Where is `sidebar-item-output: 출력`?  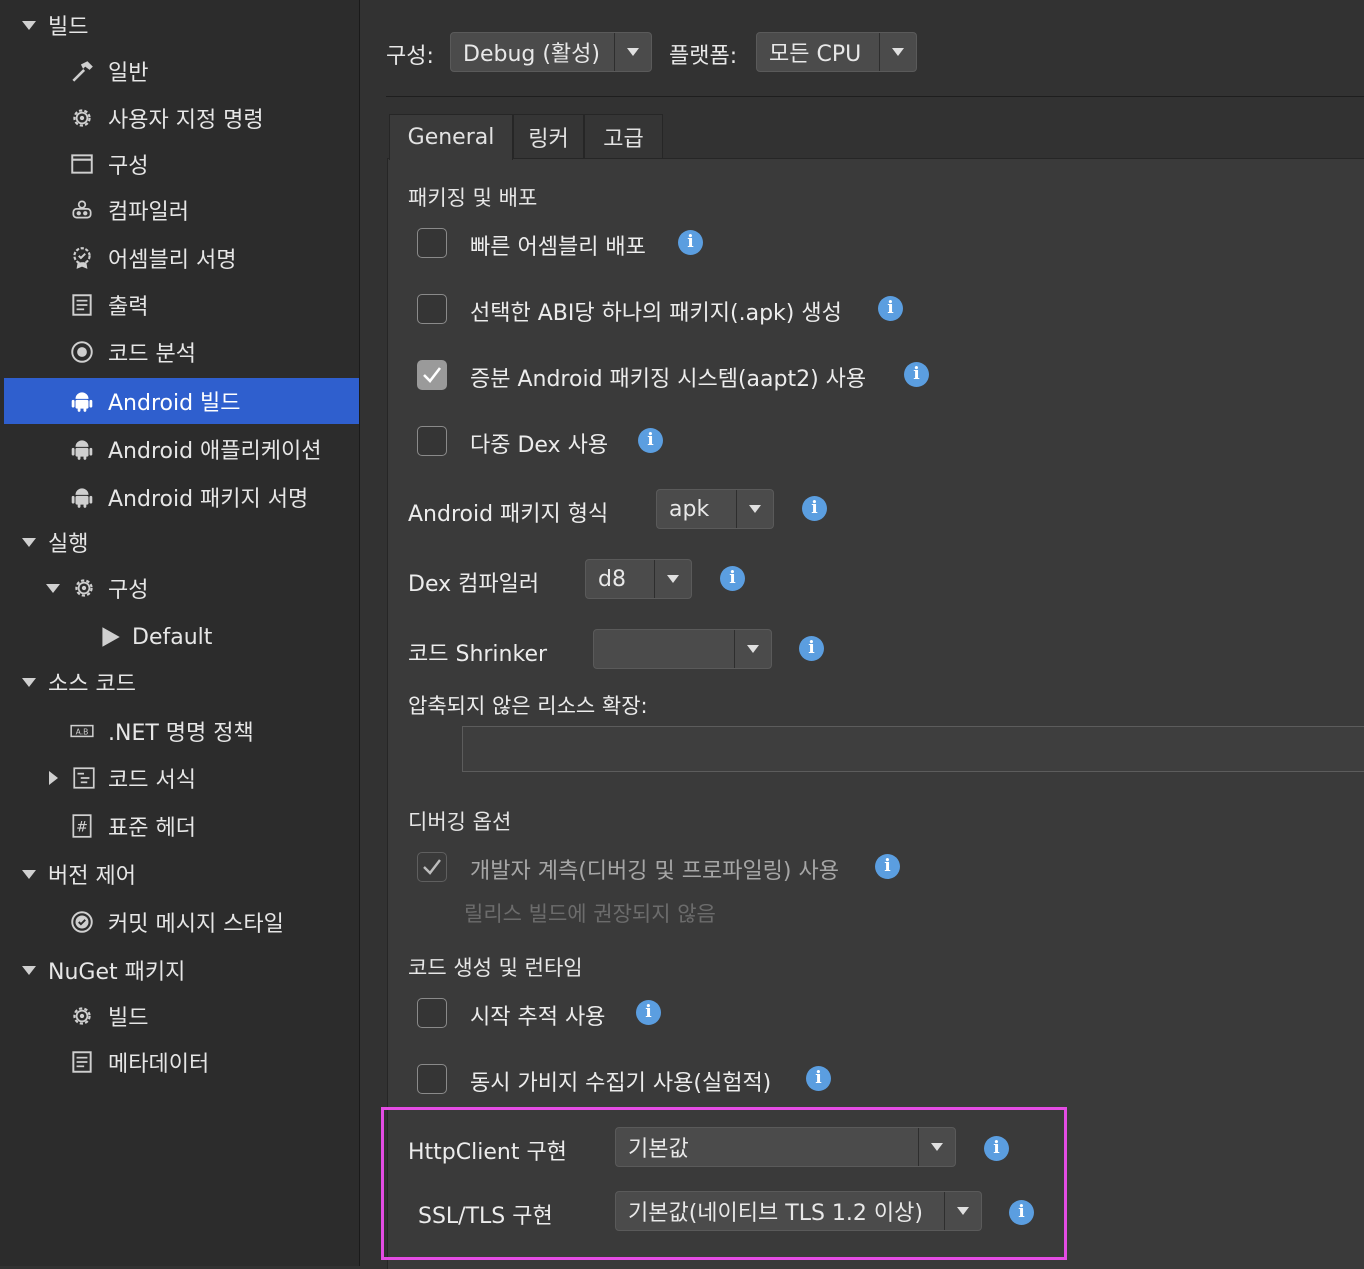
sidebar-item-output: 출력 is located at coordinates (181, 305).